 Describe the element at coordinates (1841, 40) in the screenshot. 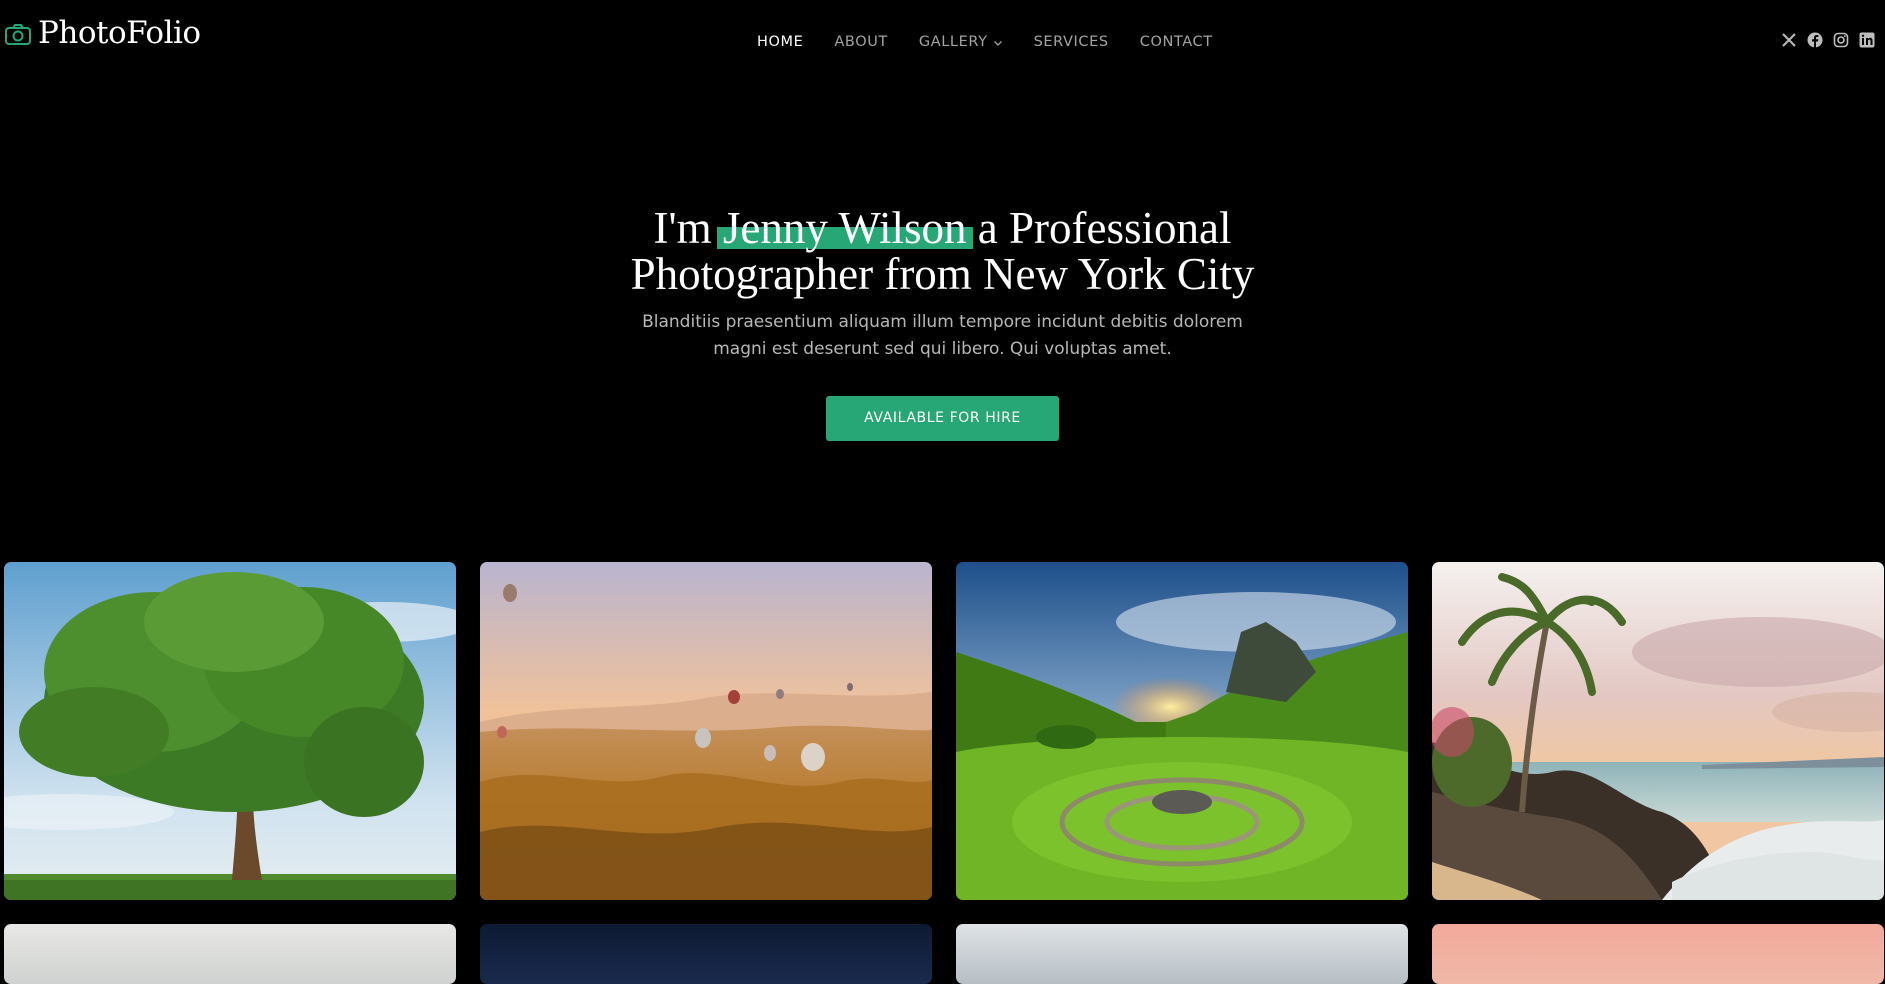

I see `instagram-icon` at that location.